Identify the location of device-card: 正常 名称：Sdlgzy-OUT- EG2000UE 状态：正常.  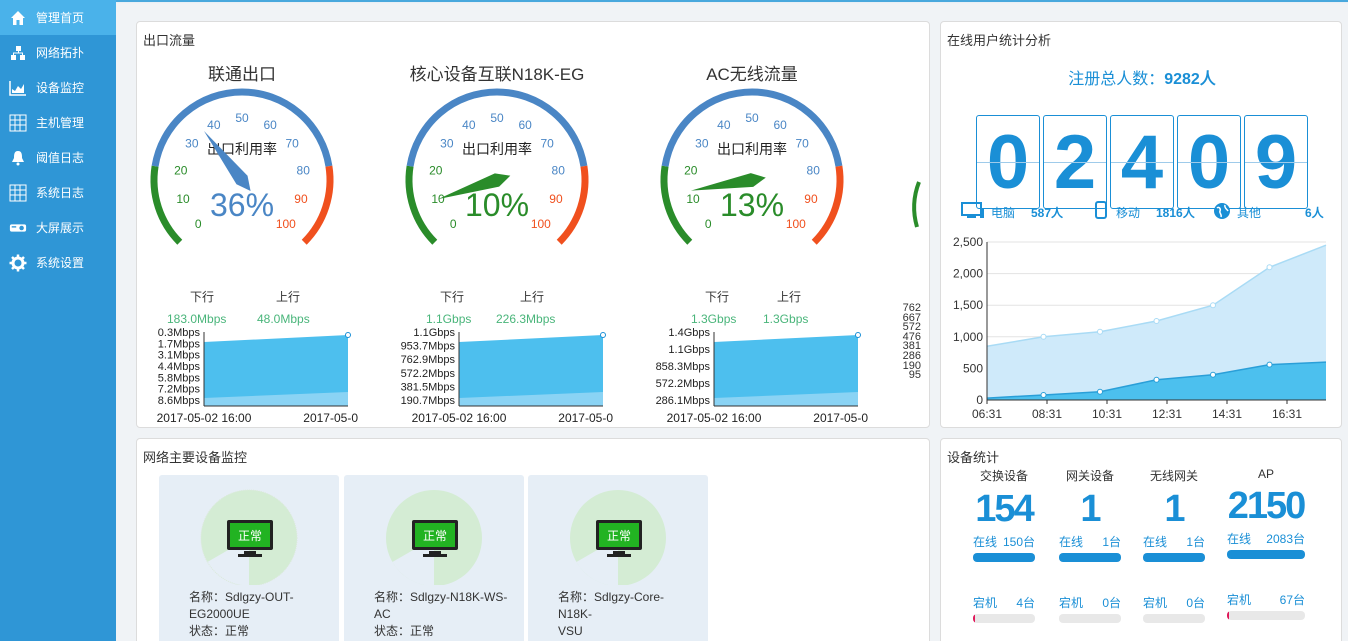
(249, 558).